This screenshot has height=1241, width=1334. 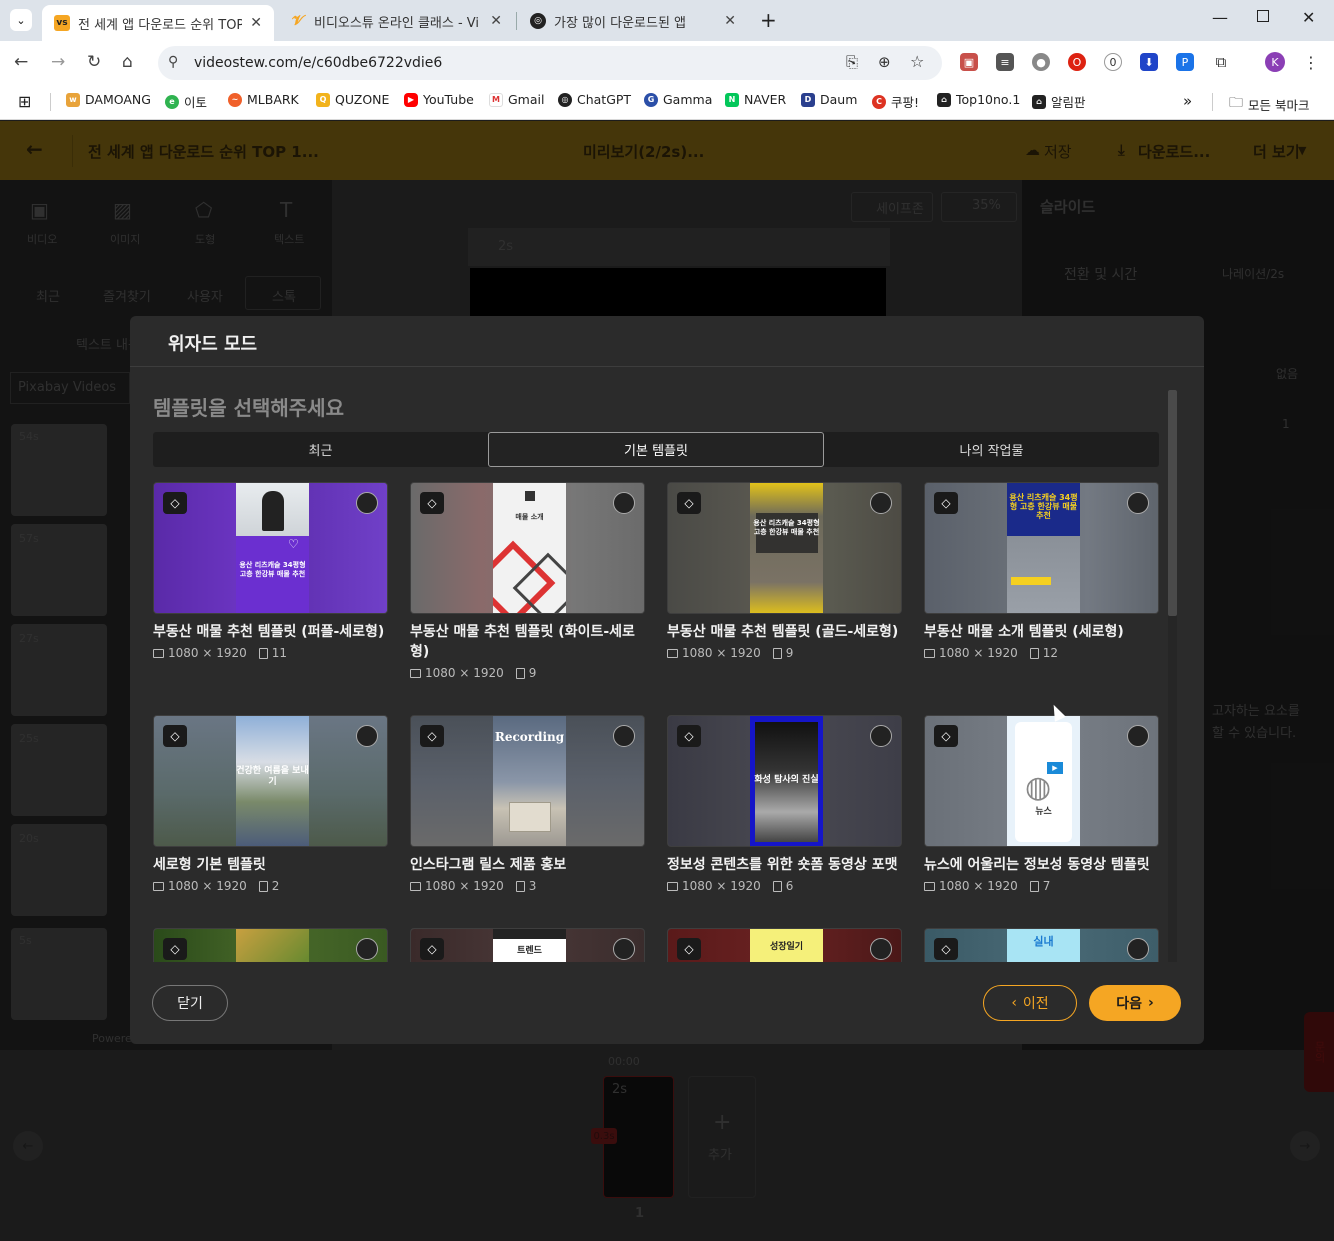 I want to click on extensions-puzzle-icon: ⧉, so click(x=1221, y=62).